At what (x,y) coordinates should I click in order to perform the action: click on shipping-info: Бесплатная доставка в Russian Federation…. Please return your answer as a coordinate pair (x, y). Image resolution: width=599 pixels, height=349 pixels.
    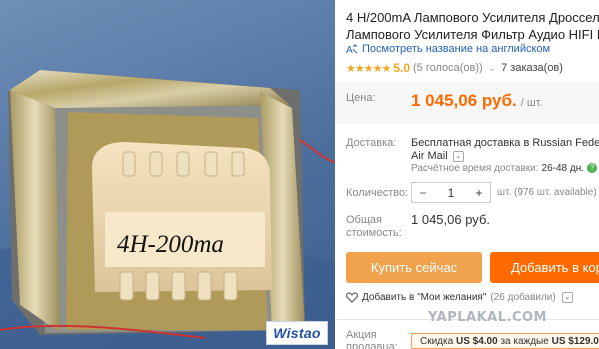
    Looking at the image, I should click on (505, 150).